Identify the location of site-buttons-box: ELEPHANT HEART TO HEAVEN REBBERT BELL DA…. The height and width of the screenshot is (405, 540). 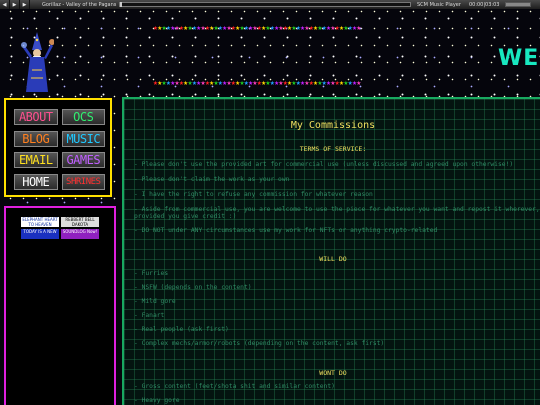
(60, 305).